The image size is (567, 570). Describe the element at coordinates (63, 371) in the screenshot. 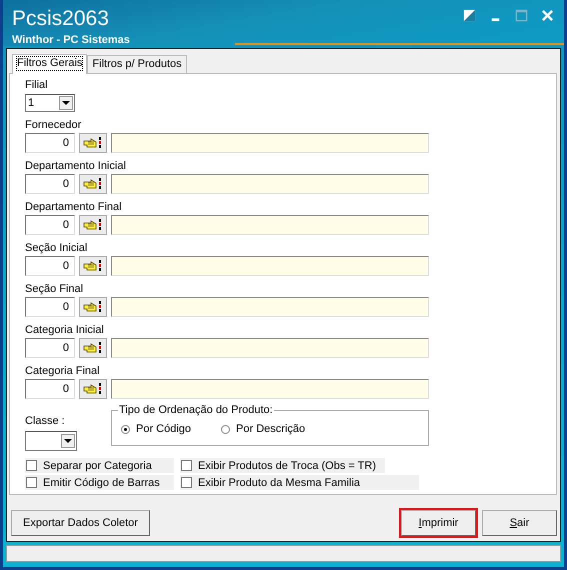

I see `field-label: Categoria Final` at that location.